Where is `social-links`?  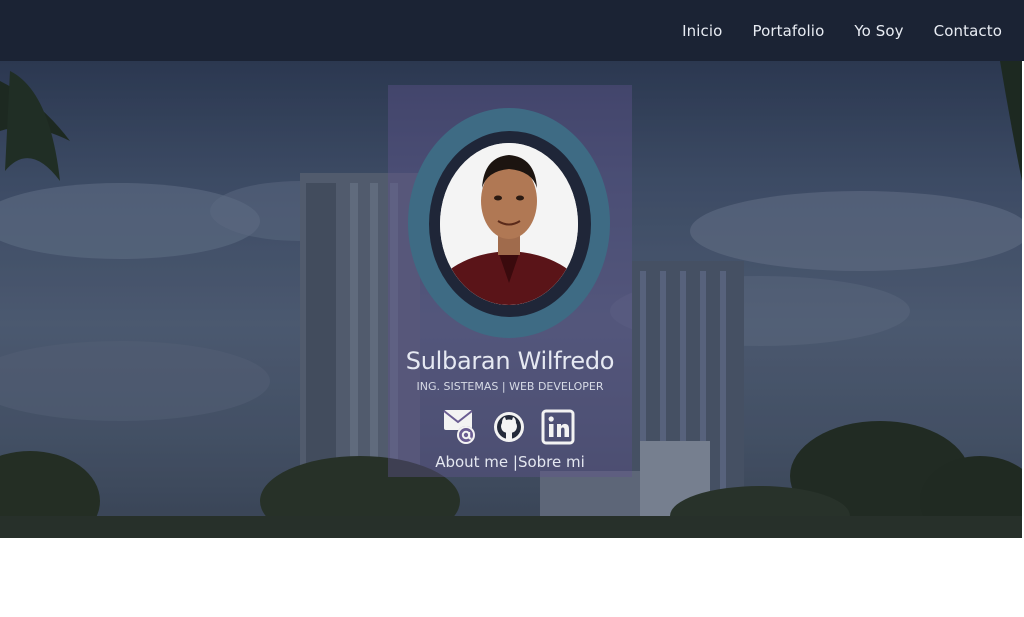 social-links is located at coordinates (510, 427).